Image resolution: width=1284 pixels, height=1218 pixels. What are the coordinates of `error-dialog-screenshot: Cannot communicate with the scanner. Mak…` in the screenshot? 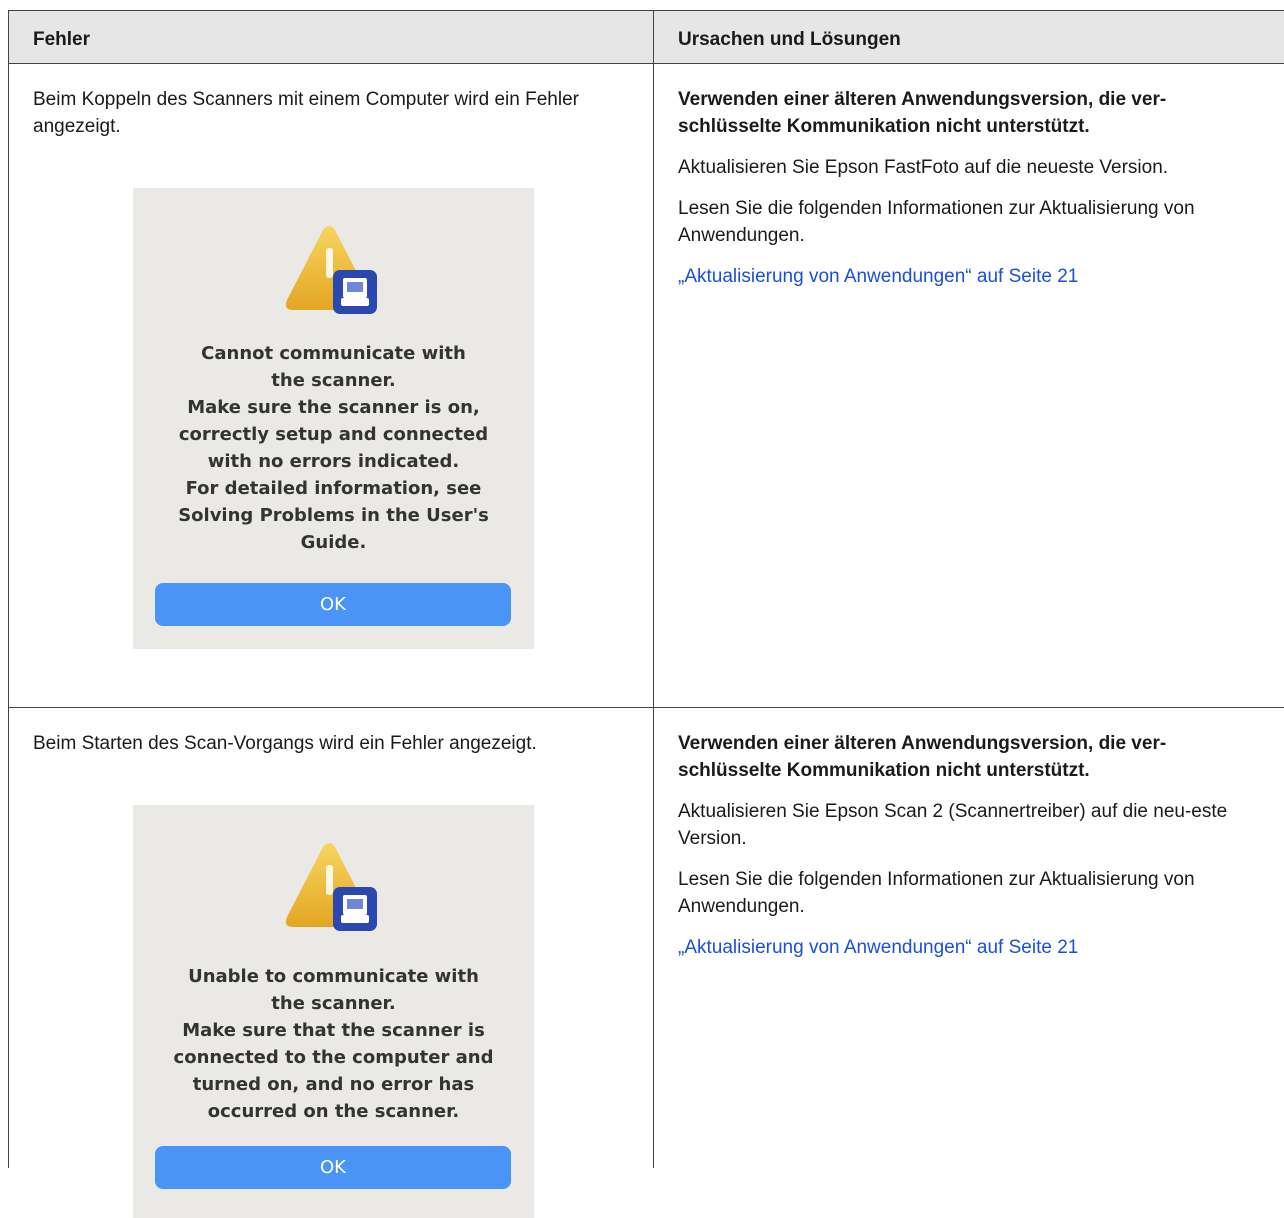 It's located at (333, 418).